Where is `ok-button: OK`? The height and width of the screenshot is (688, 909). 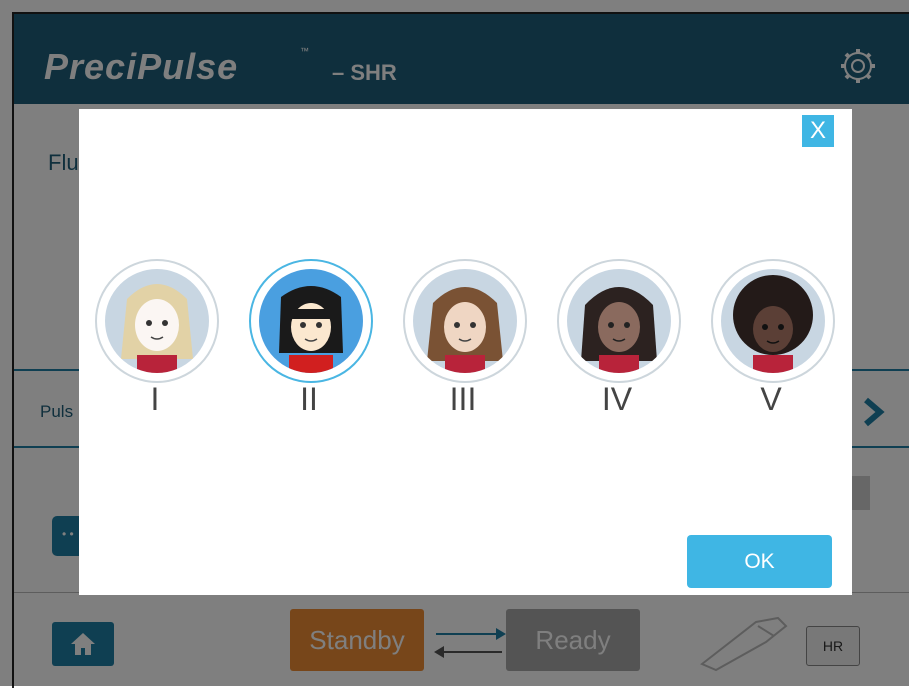 ok-button: OK is located at coordinates (759, 561).